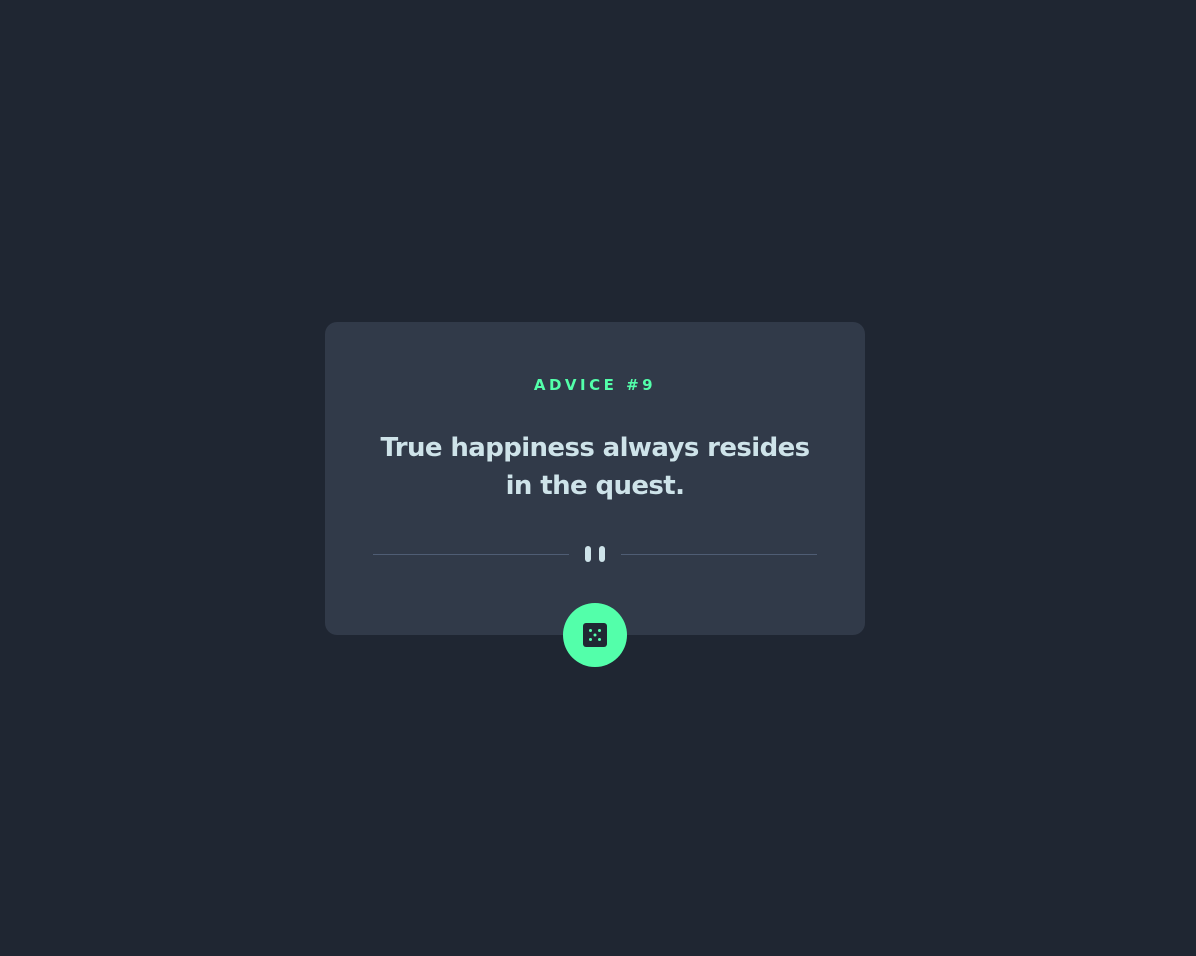  Describe the element at coordinates (595, 385) in the screenshot. I see `advice-id-label: ADVICE #9` at that location.